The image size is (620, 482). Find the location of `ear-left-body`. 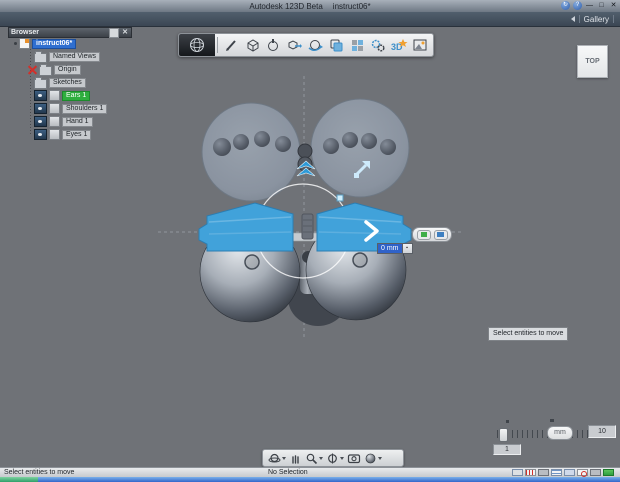

ear-left-body is located at coordinates (251, 152).